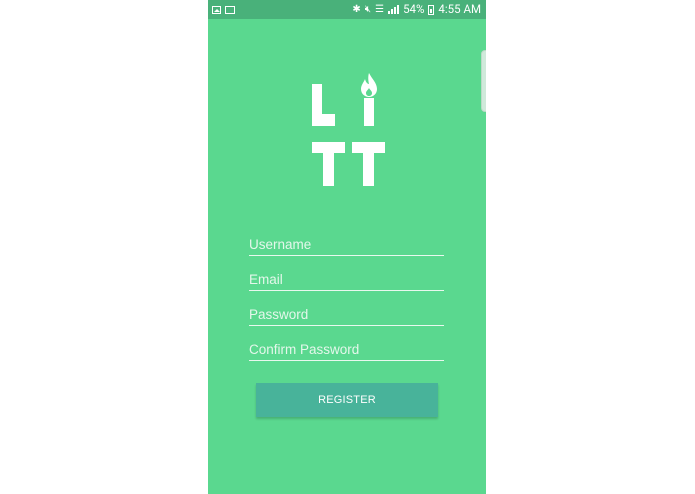 The height and width of the screenshot is (494, 695). I want to click on email-field-container, so click(346, 282).